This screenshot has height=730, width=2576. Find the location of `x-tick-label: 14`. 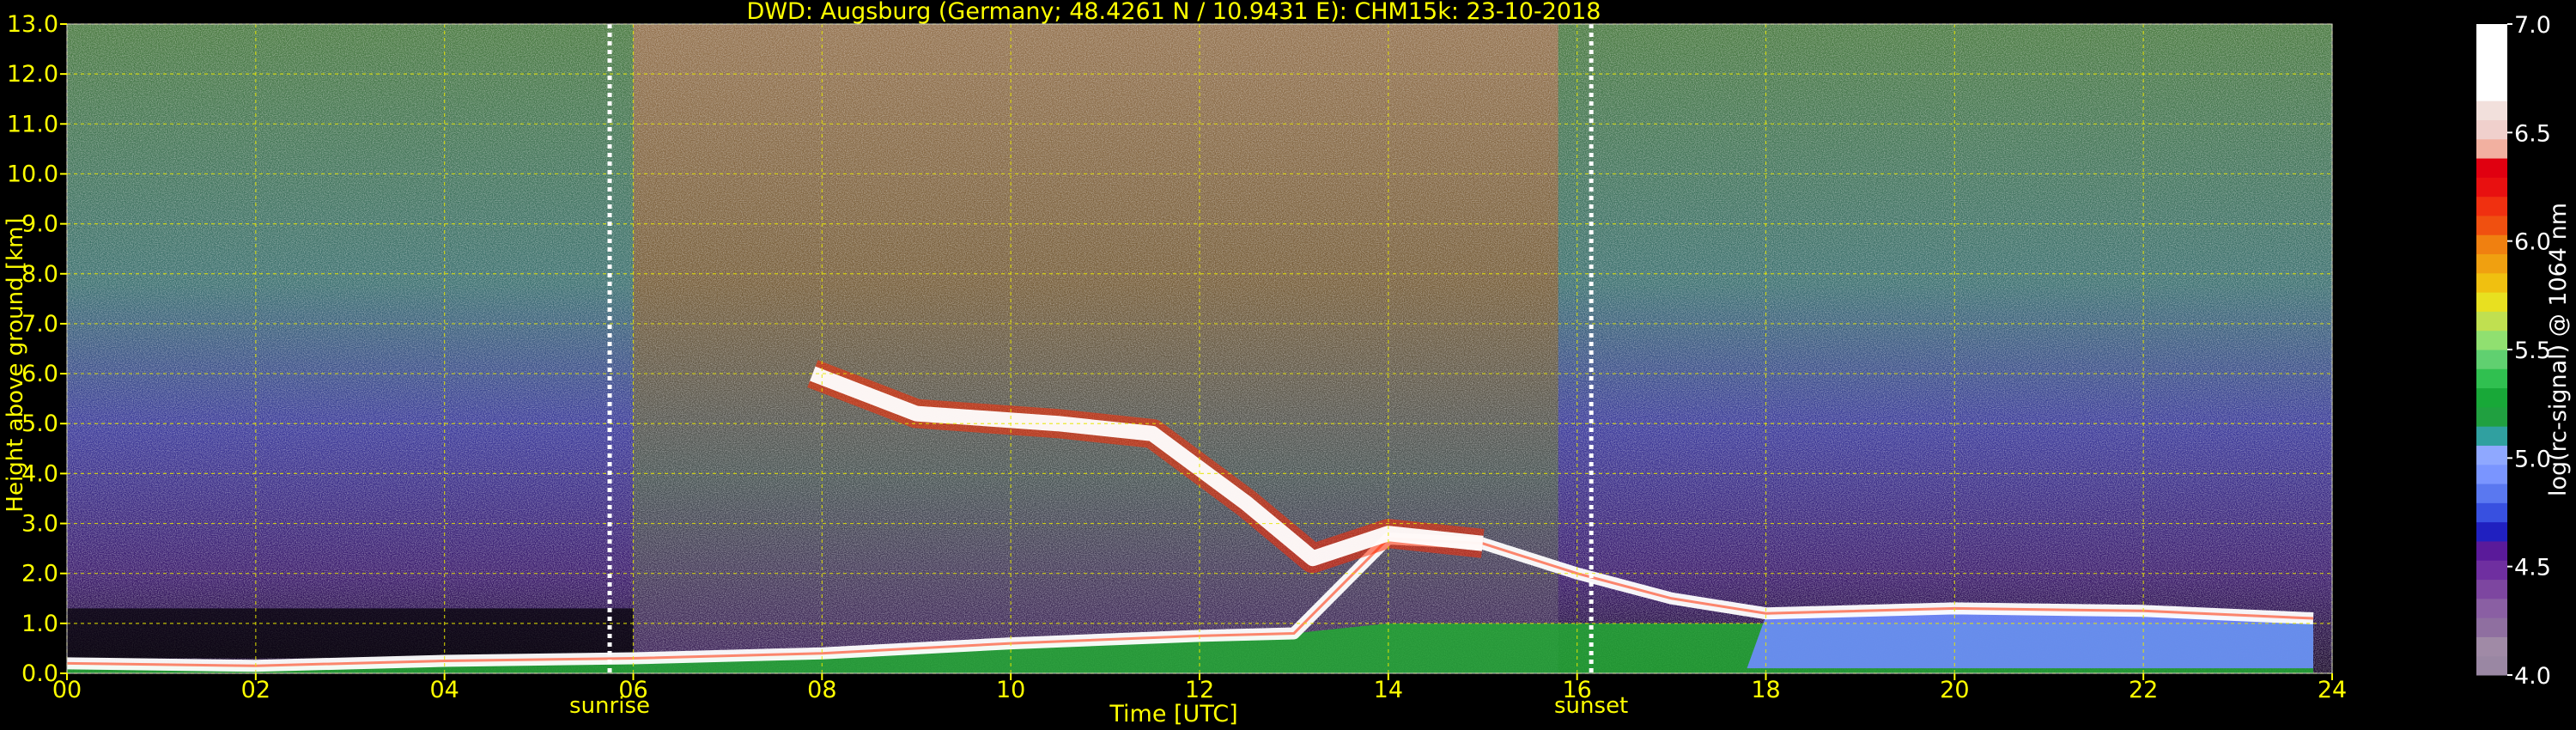

x-tick-label: 14 is located at coordinates (1389, 690).